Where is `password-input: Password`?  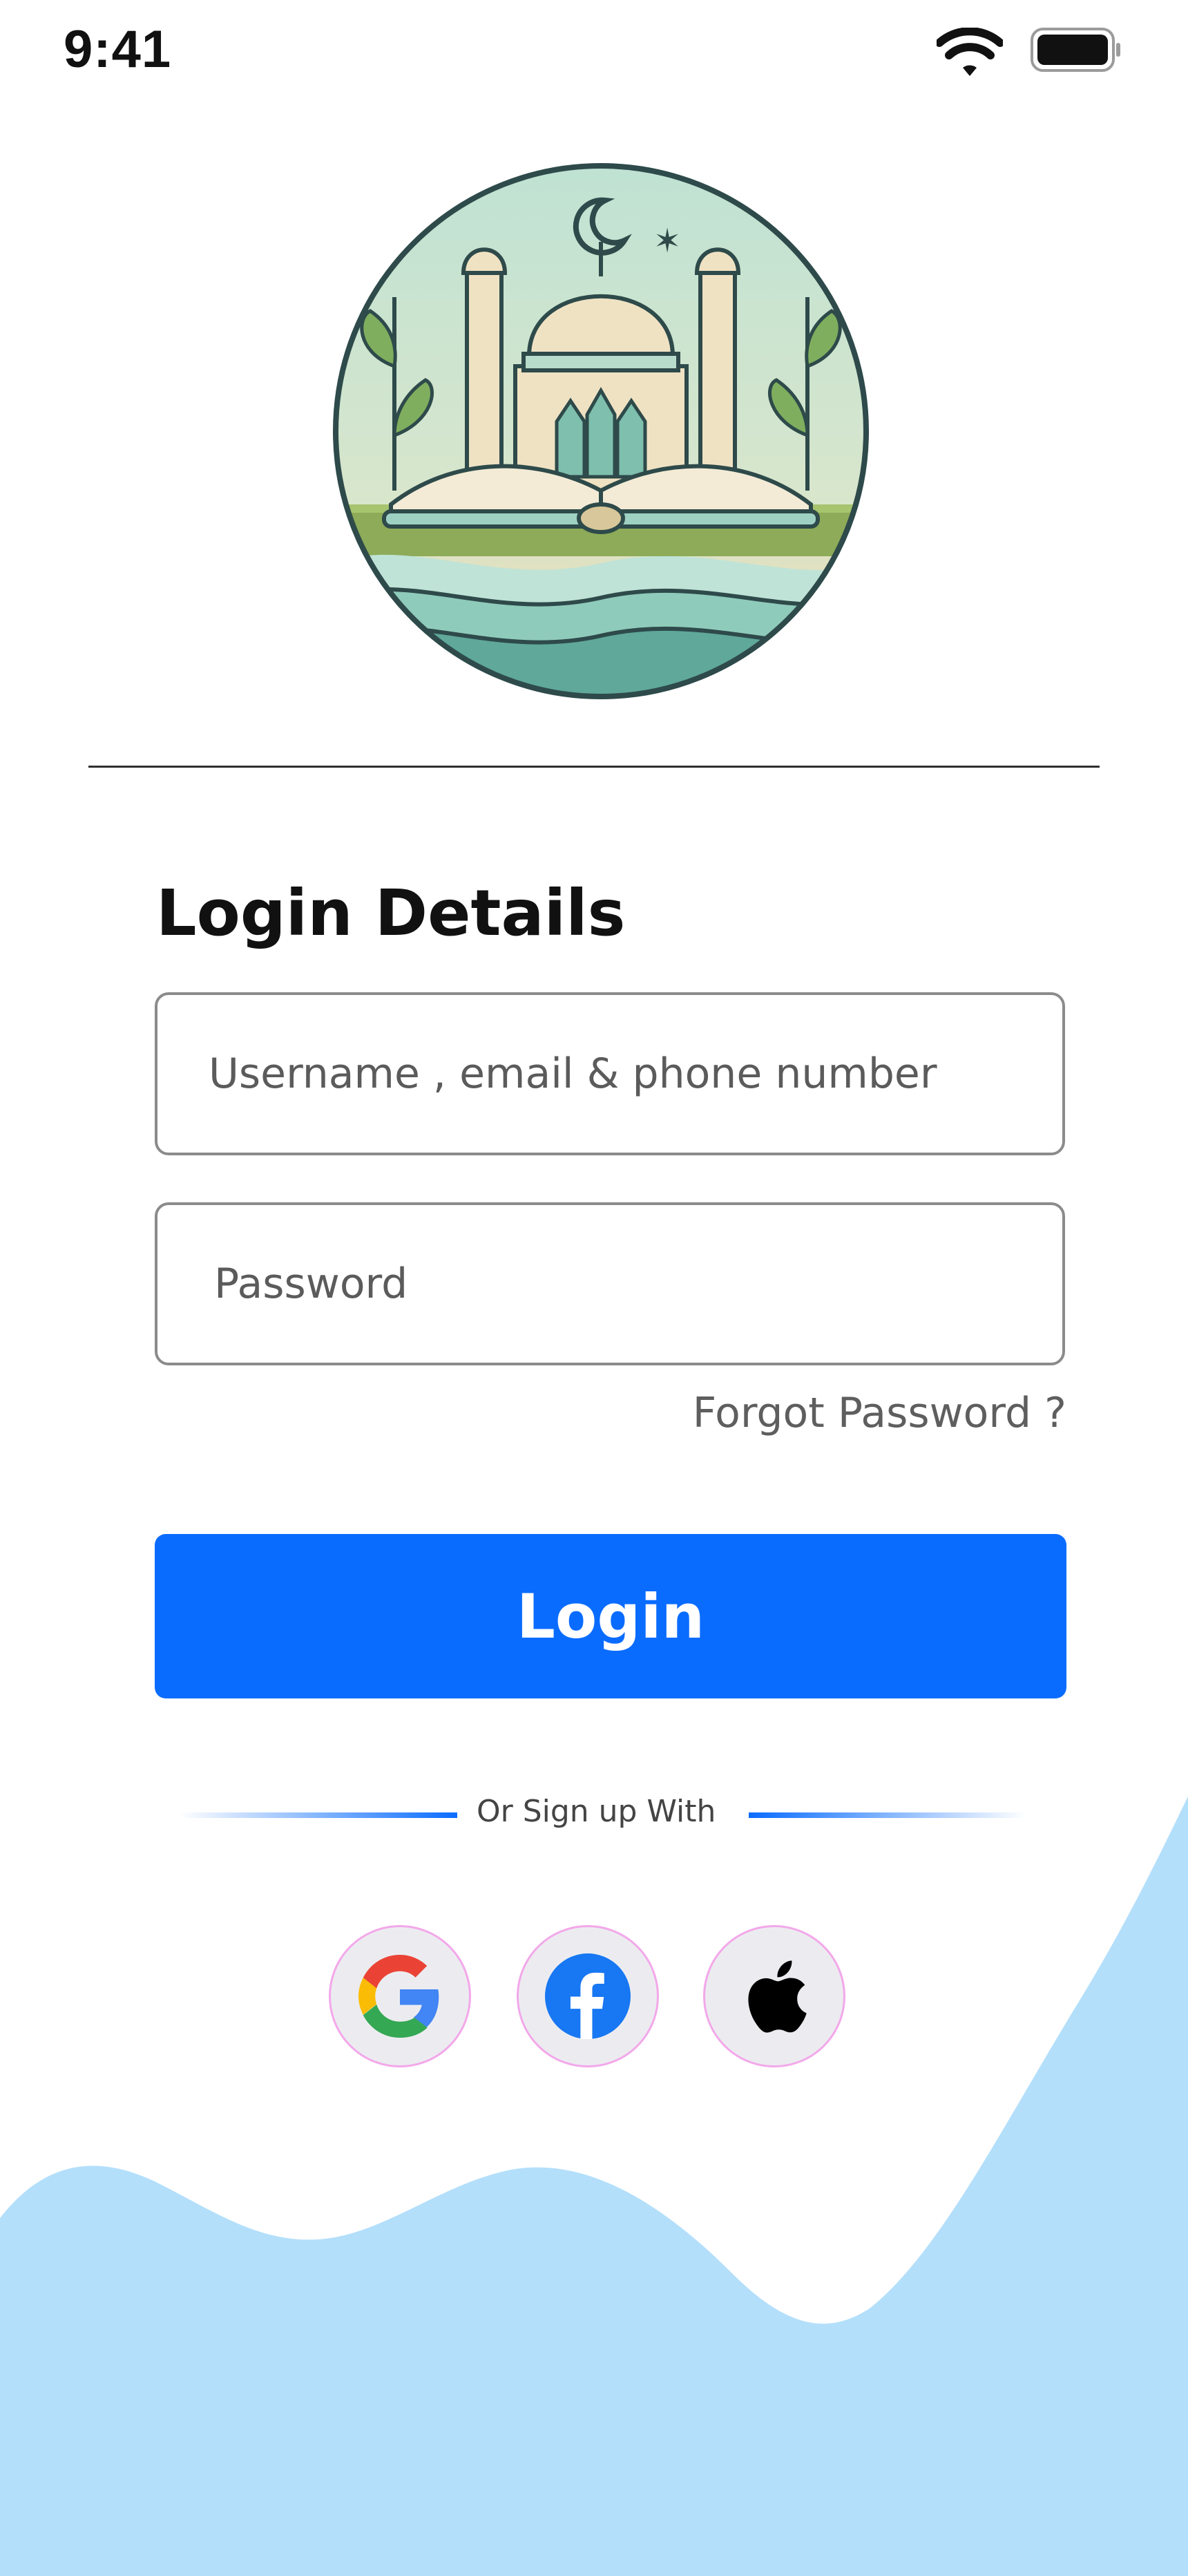
password-input: Password is located at coordinates (610, 1283).